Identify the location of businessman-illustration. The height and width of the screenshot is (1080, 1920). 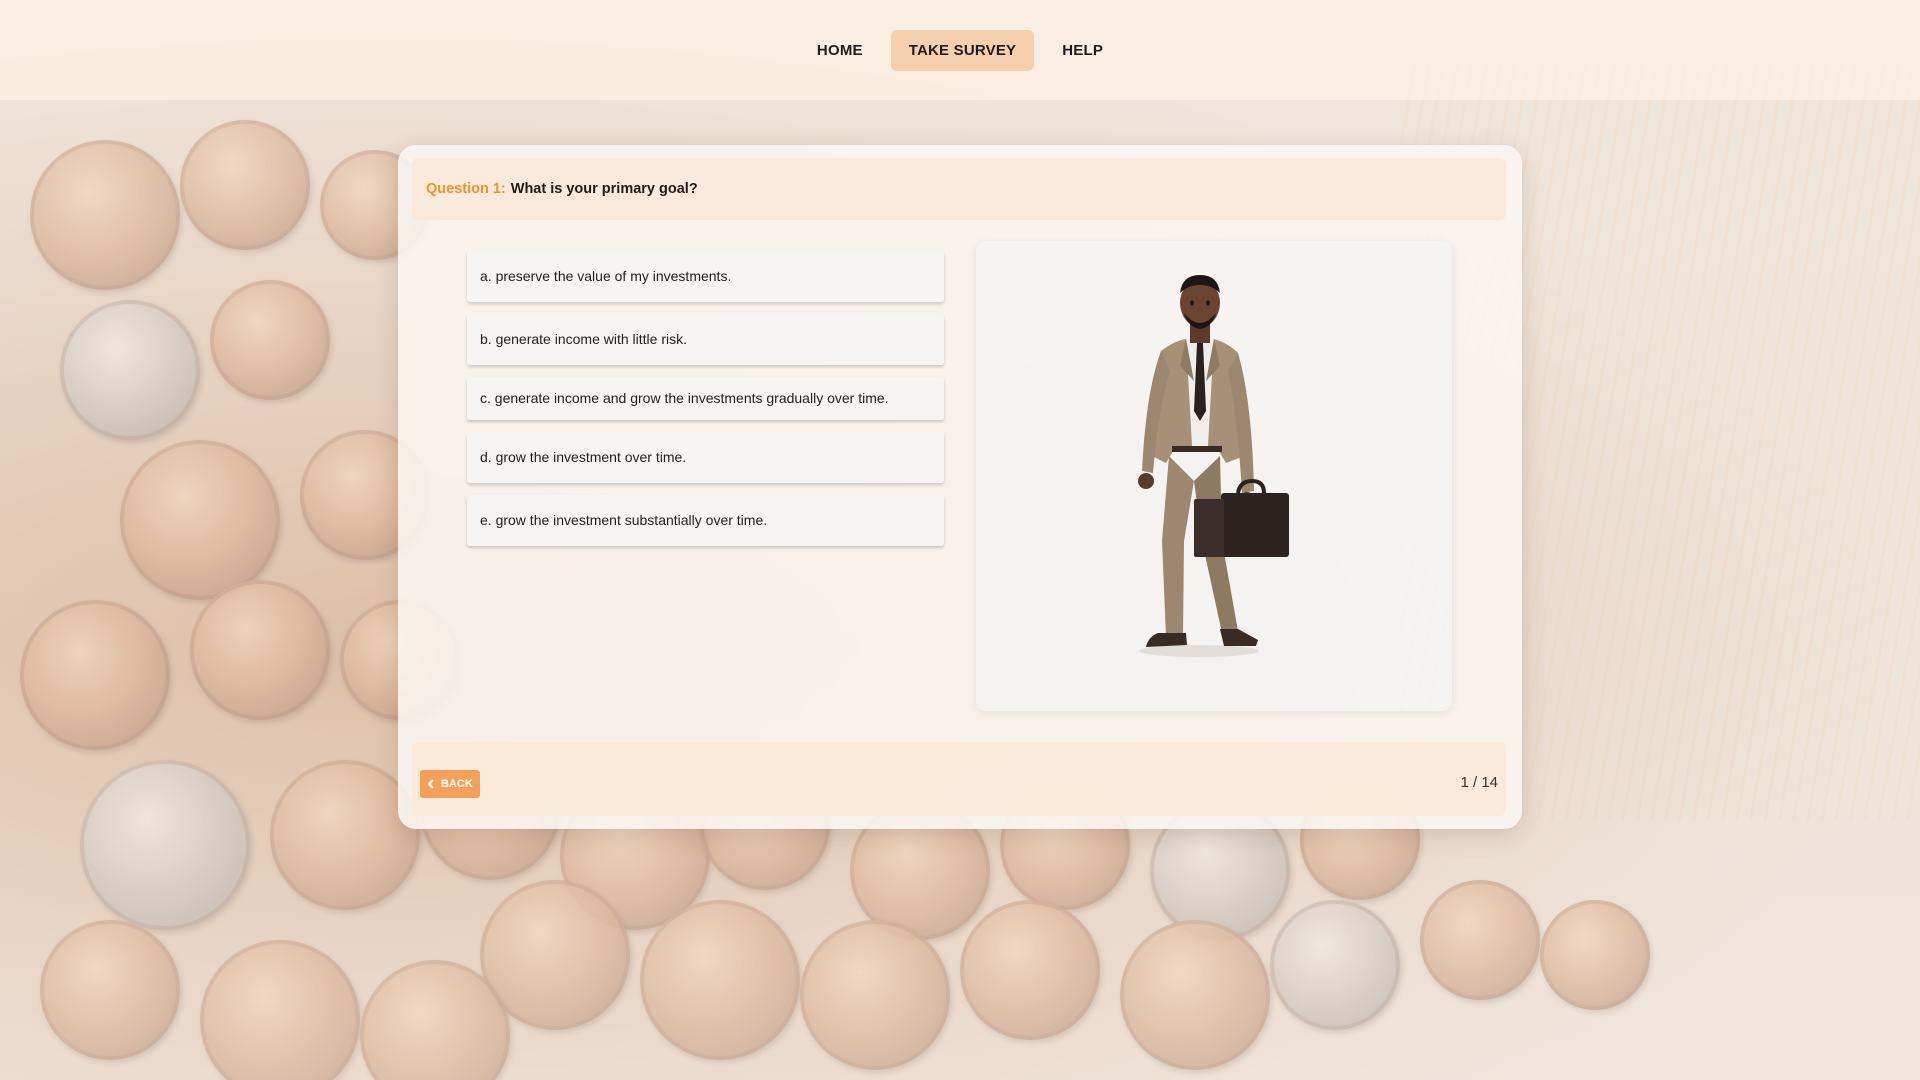
(1213, 466).